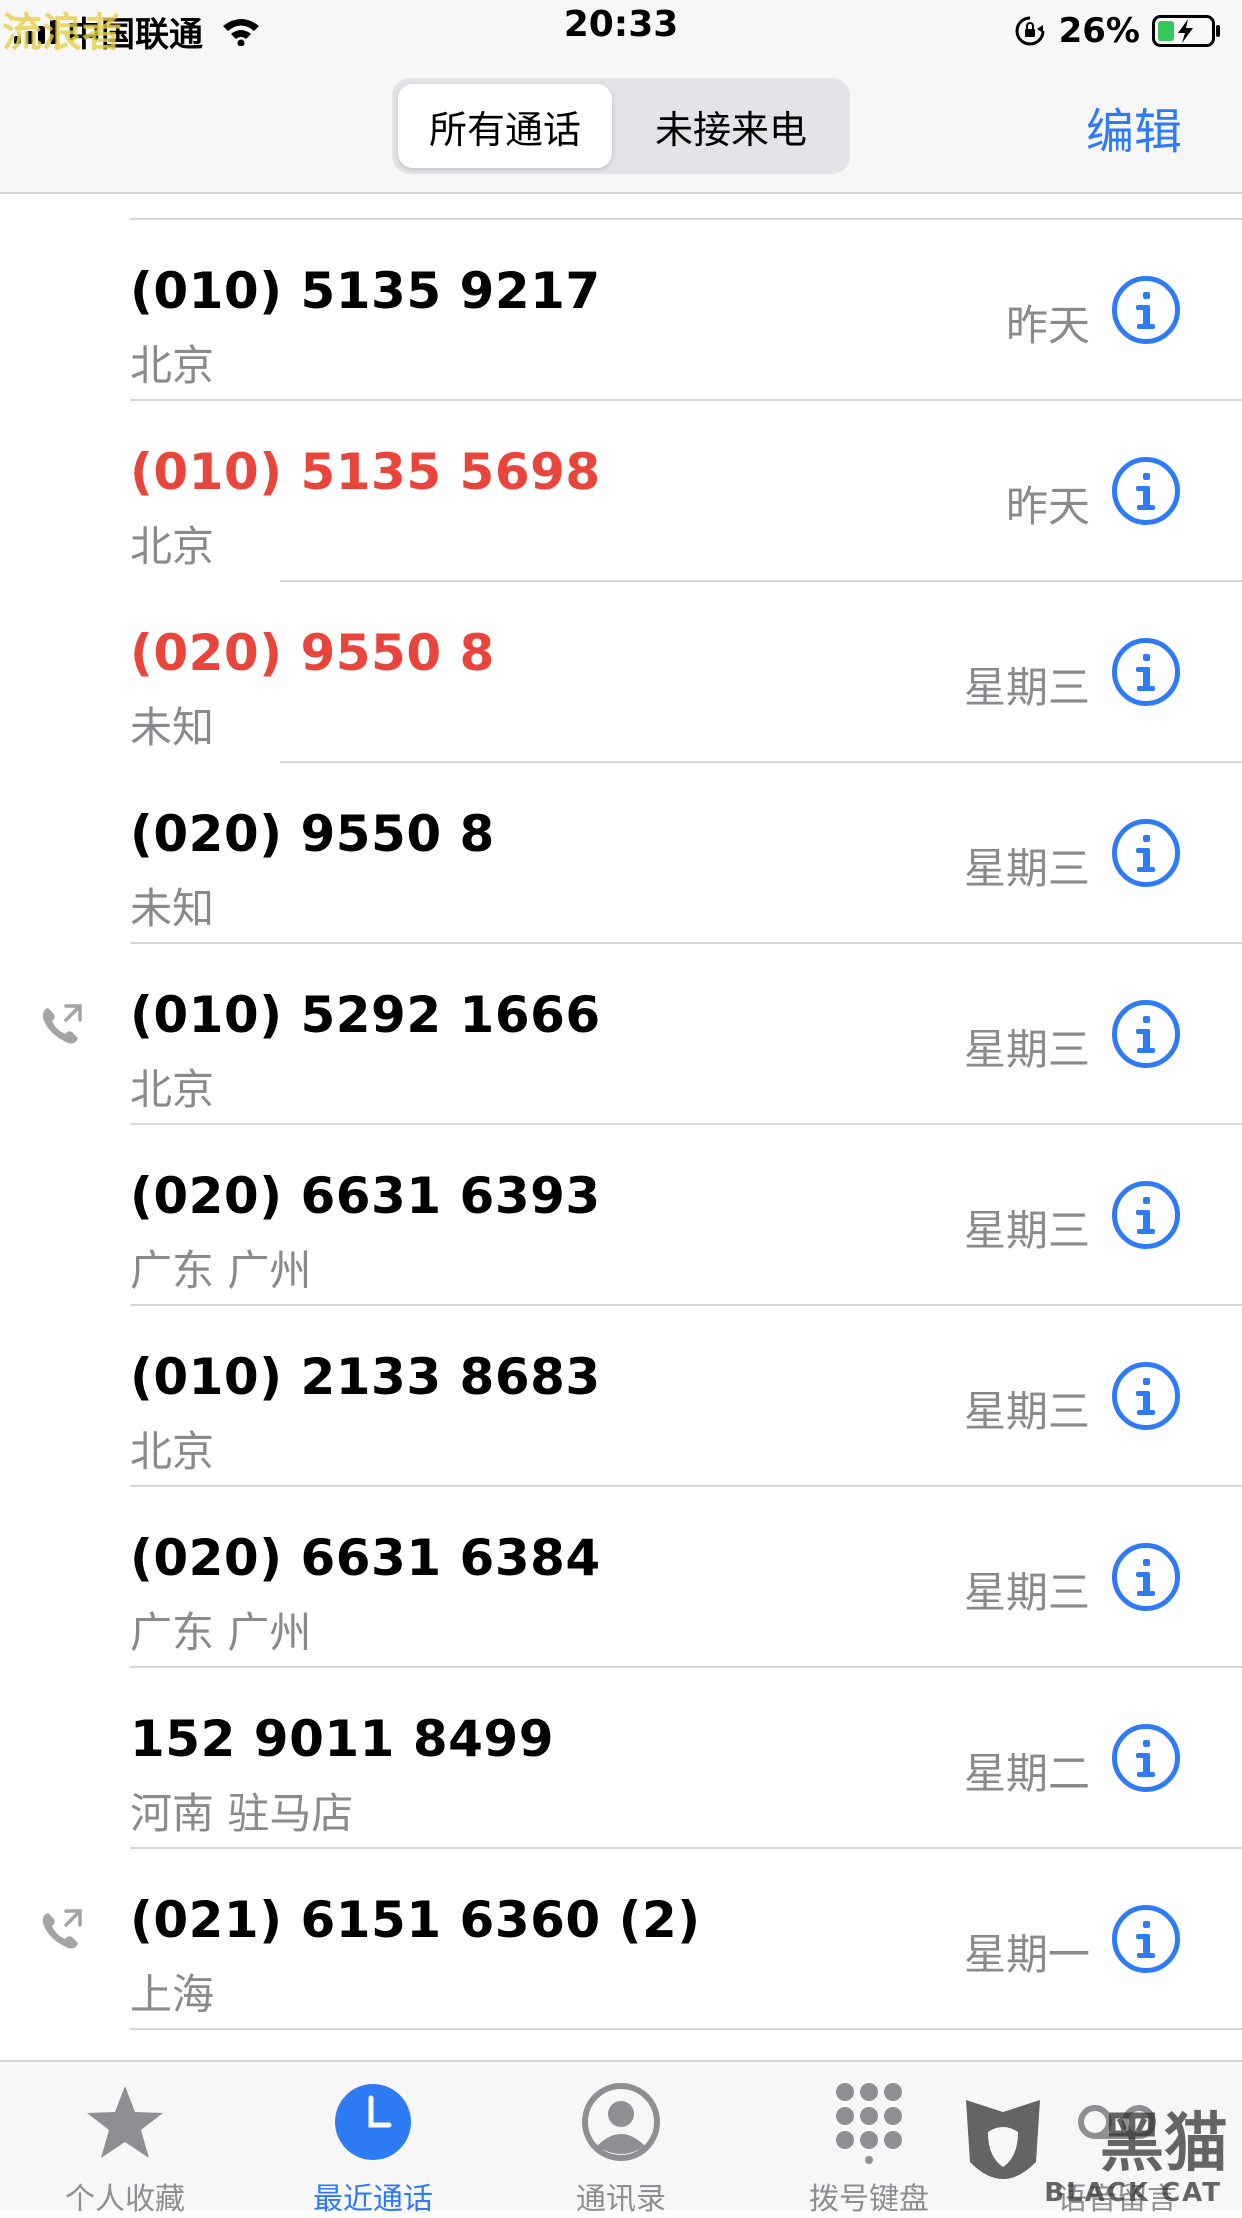 The height and width of the screenshot is (2218, 1242). Describe the element at coordinates (1093, 2150) in the screenshot. I see `black-cat-watermark: 黑猫 BLACK CAT` at that location.